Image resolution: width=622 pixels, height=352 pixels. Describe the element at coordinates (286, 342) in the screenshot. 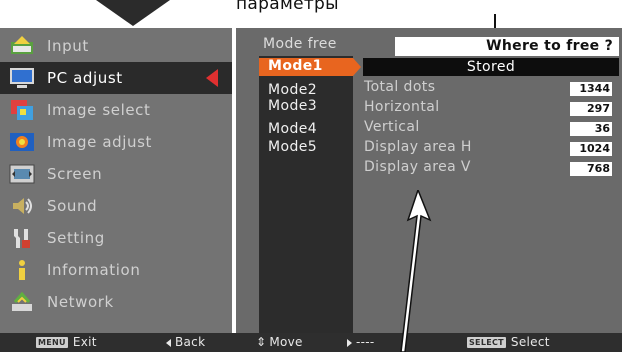

I see `move-label: Move` at that location.